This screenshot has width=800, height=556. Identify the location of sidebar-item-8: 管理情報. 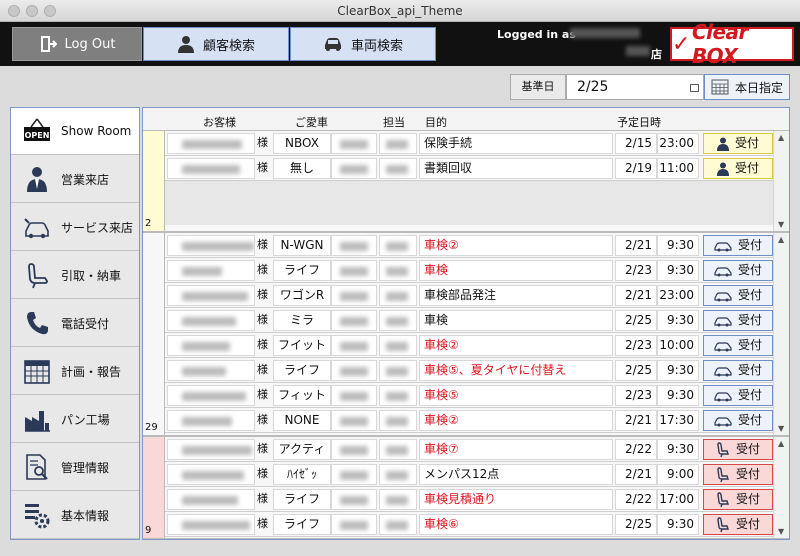
(75, 467).